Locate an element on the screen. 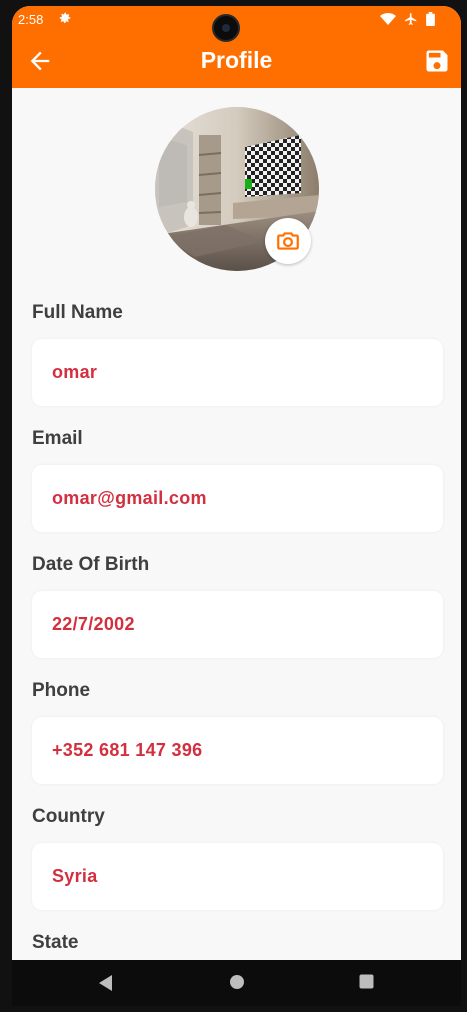 Image resolution: width=467 pixels, height=1012 pixels. battery-icon is located at coordinates (430, 19).